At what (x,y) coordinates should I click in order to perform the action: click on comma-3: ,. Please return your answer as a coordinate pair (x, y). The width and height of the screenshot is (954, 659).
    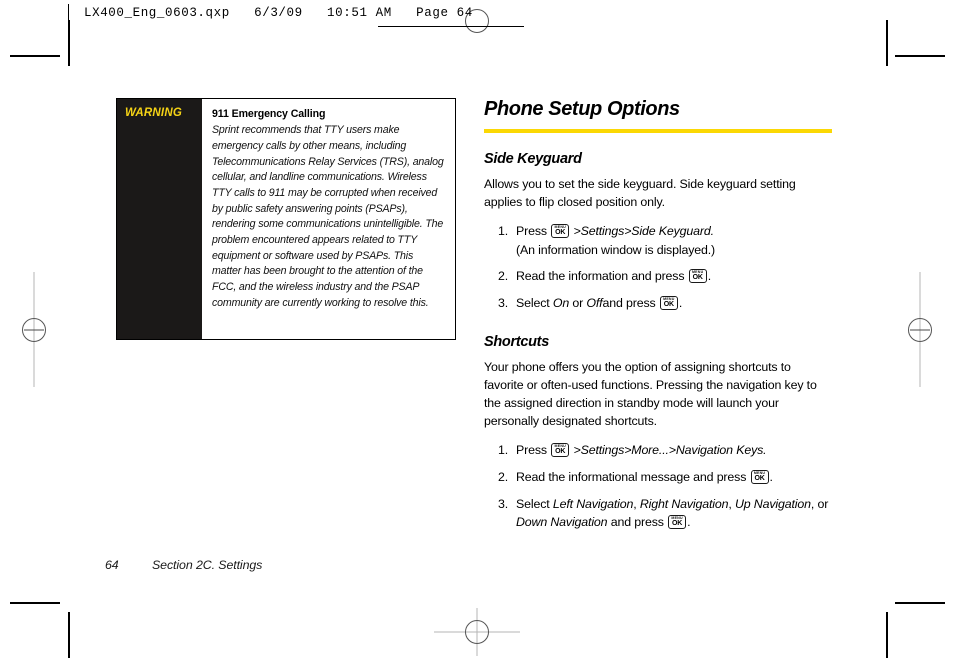
    Looking at the image, I should click on (812, 503).